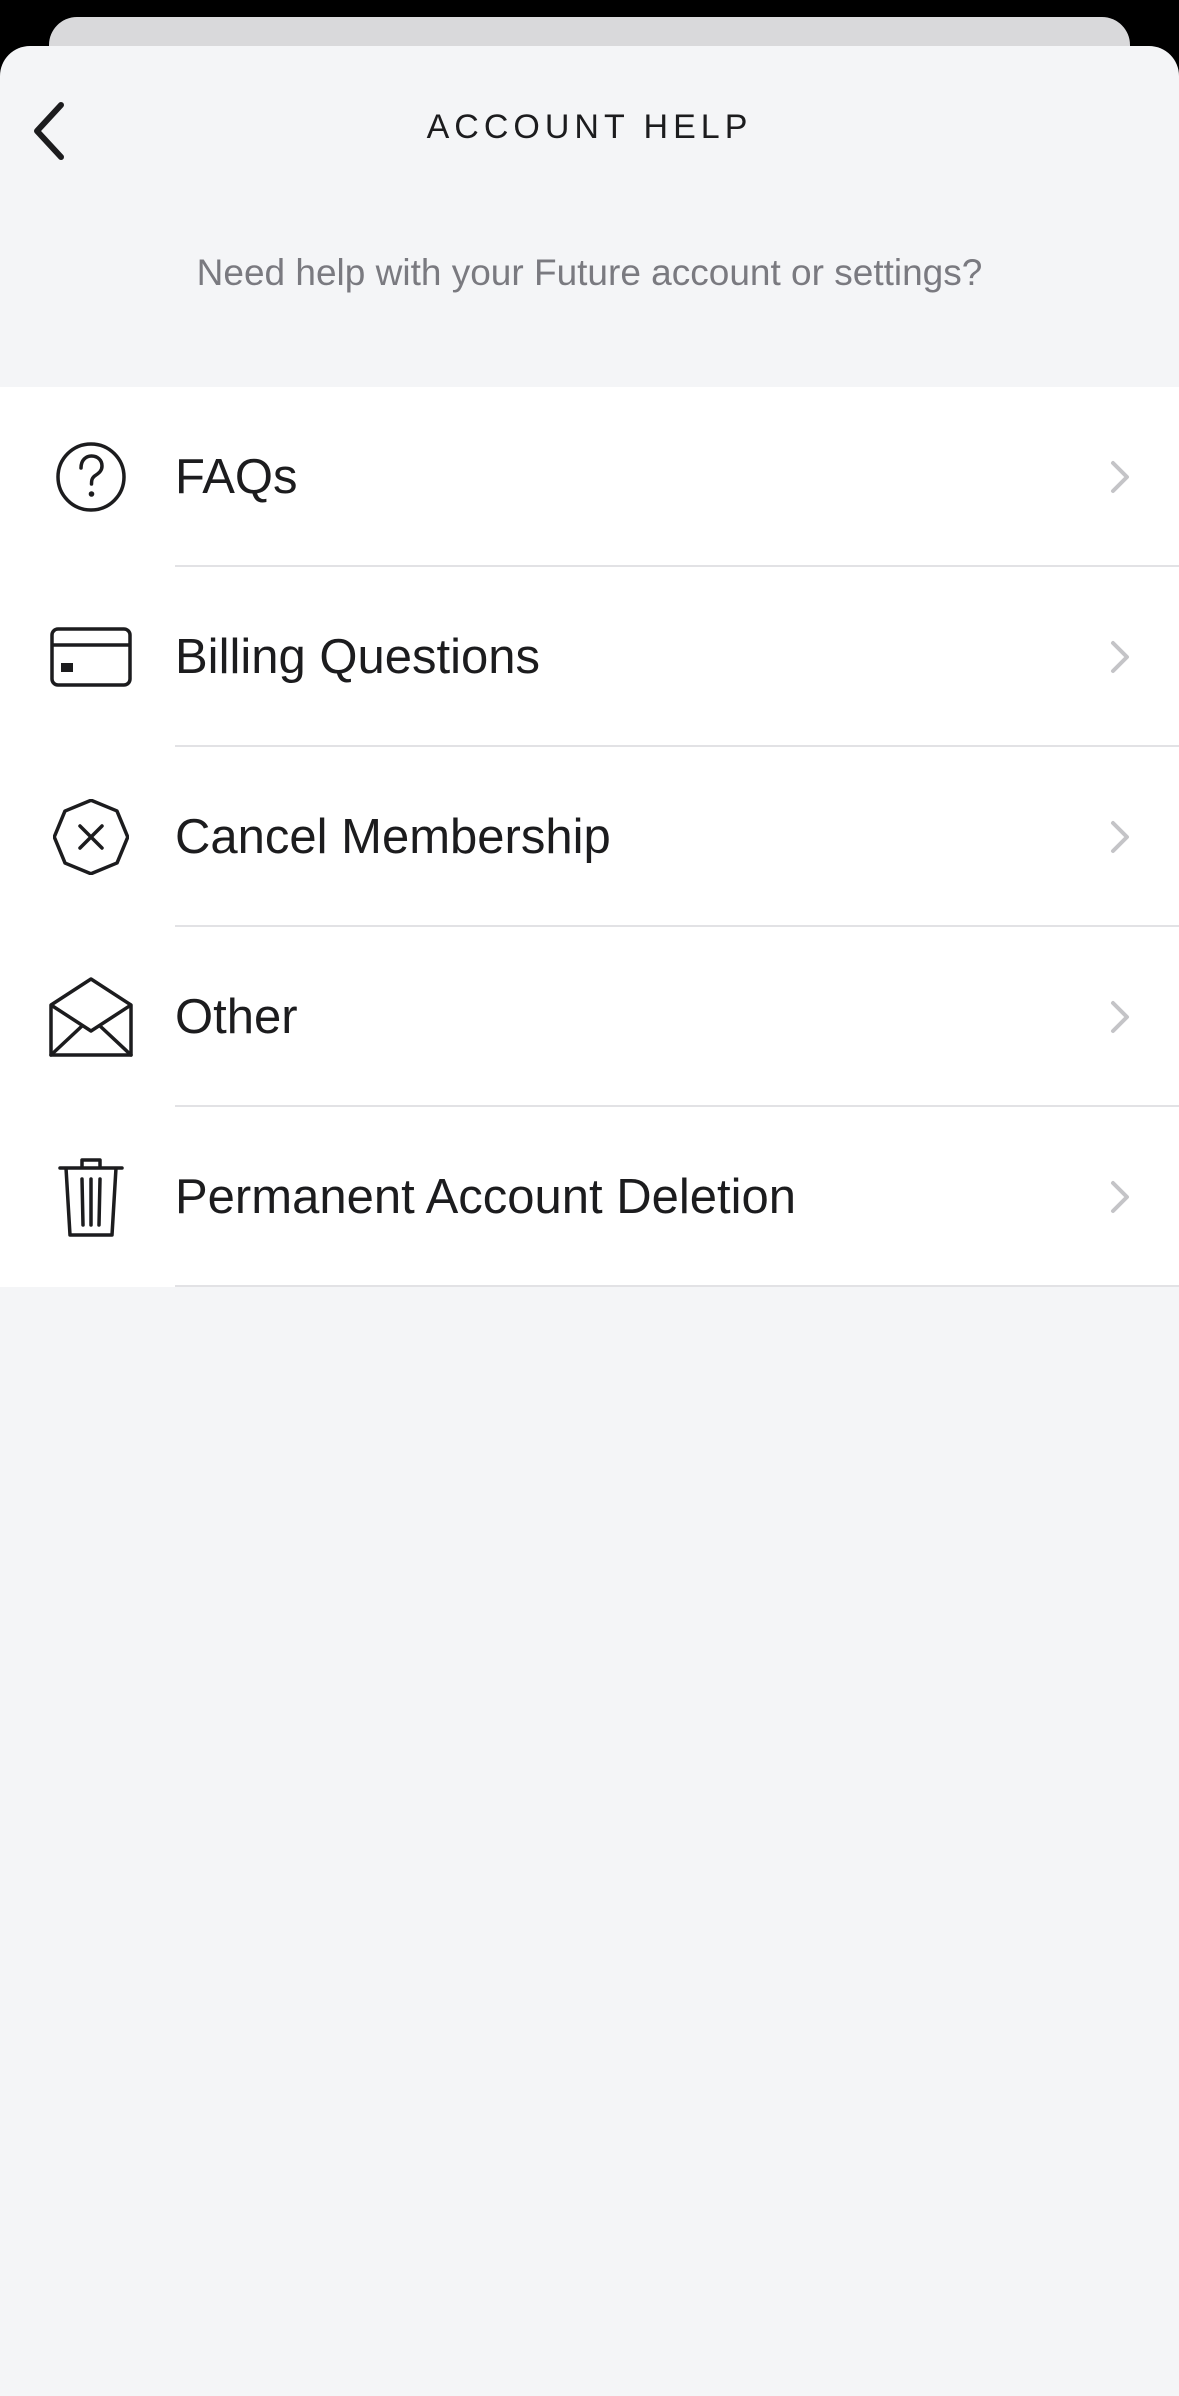  Describe the element at coordinates (236, 1017) in the screenshot. I see `menu-item-label: Other` at that location.